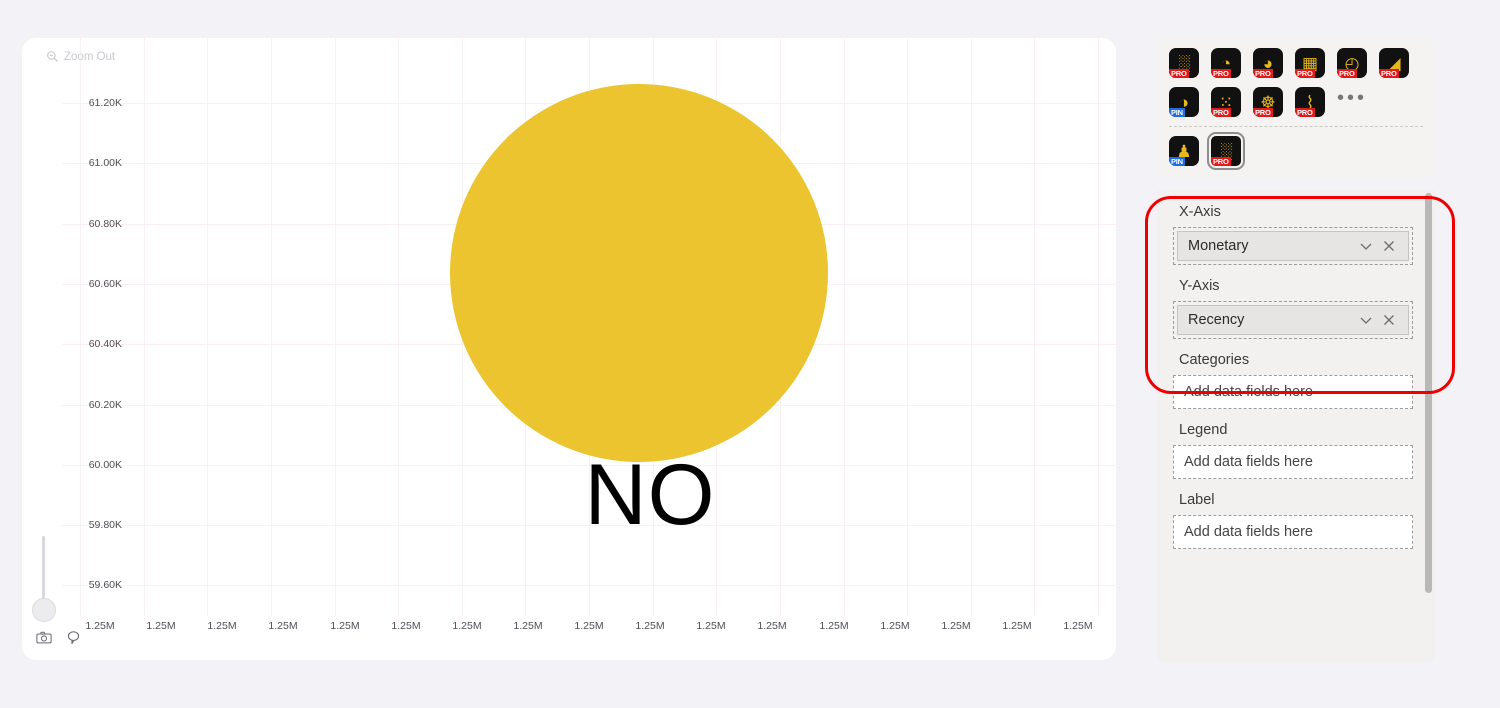 Image resolution: width=1500 pixels, height=708 pixels. I want to click on y-axis-tick-label: 60.80K, so click(105, 224).